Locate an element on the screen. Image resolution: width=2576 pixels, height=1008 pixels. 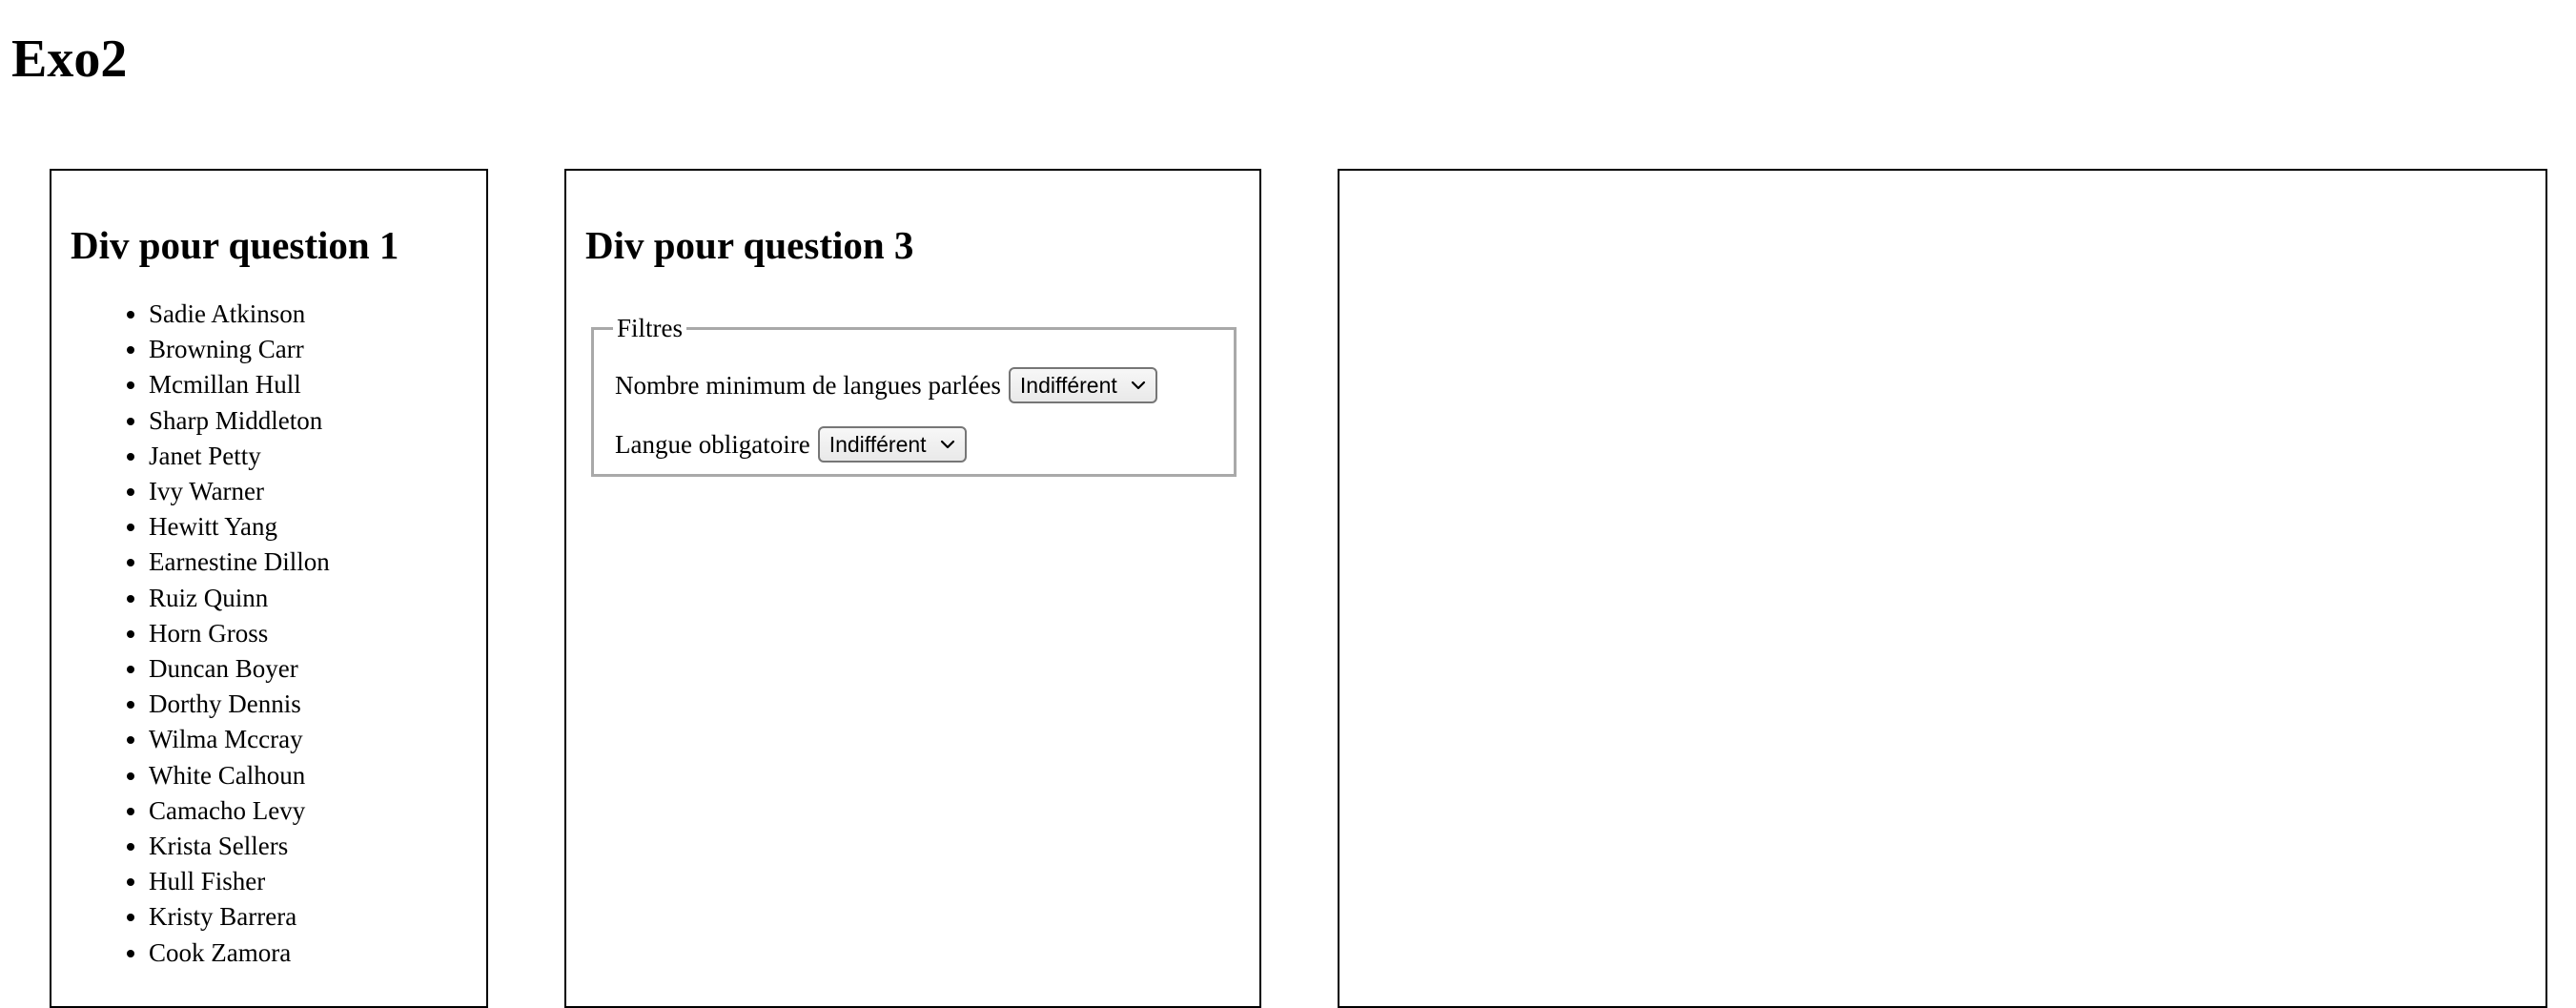
list-item: Sadie Atkinson is located at coordinates (239, 314).